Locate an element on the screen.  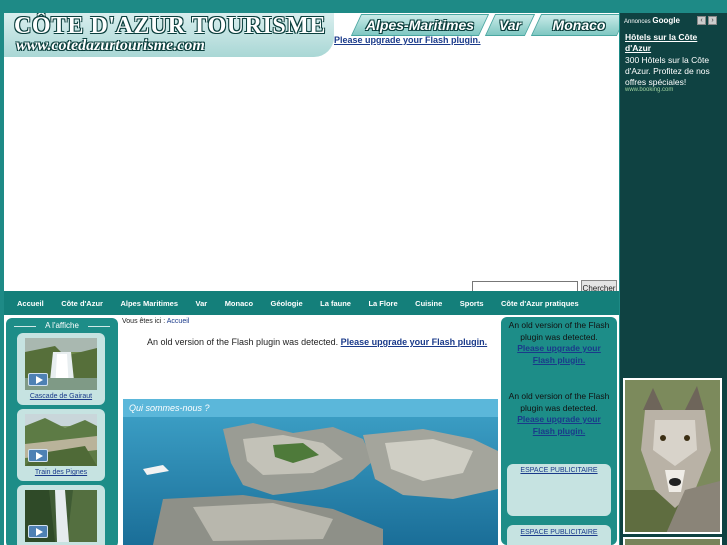
region-tab-monaco: Monaco is located at coordinates (574, 25).